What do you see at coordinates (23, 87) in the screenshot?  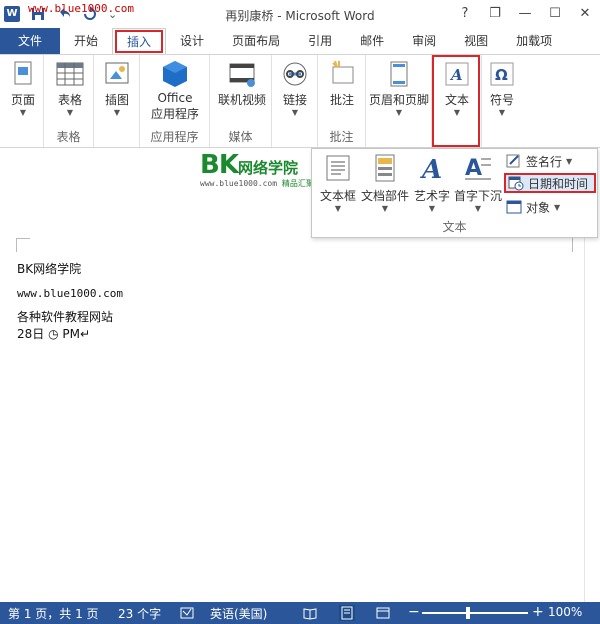 I see `pages-button: 页面 ▼` at bounding box center [23, 87].